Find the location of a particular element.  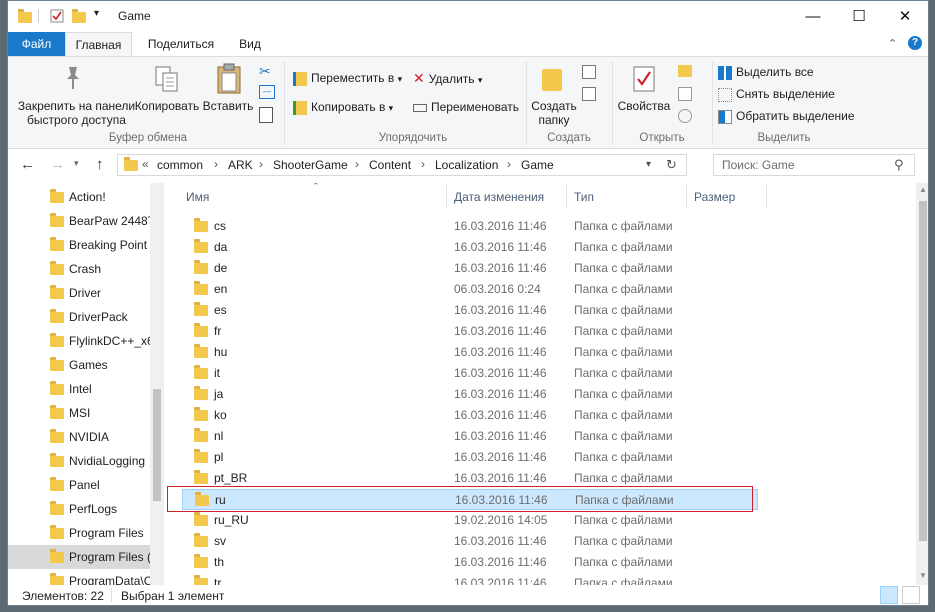

refresh-icon: ↻ is located at coordinates (671, 165).